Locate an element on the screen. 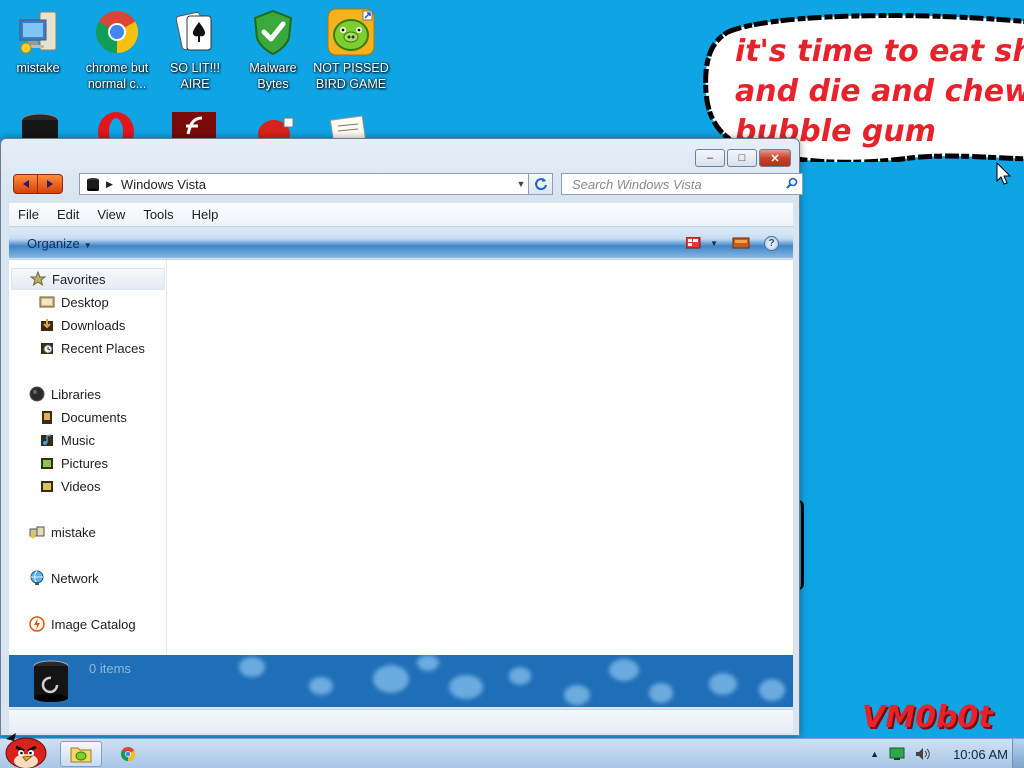 This screenshot has width=1024, height=768. nav-pictures: Pictures is located at coordinates (73, 463).